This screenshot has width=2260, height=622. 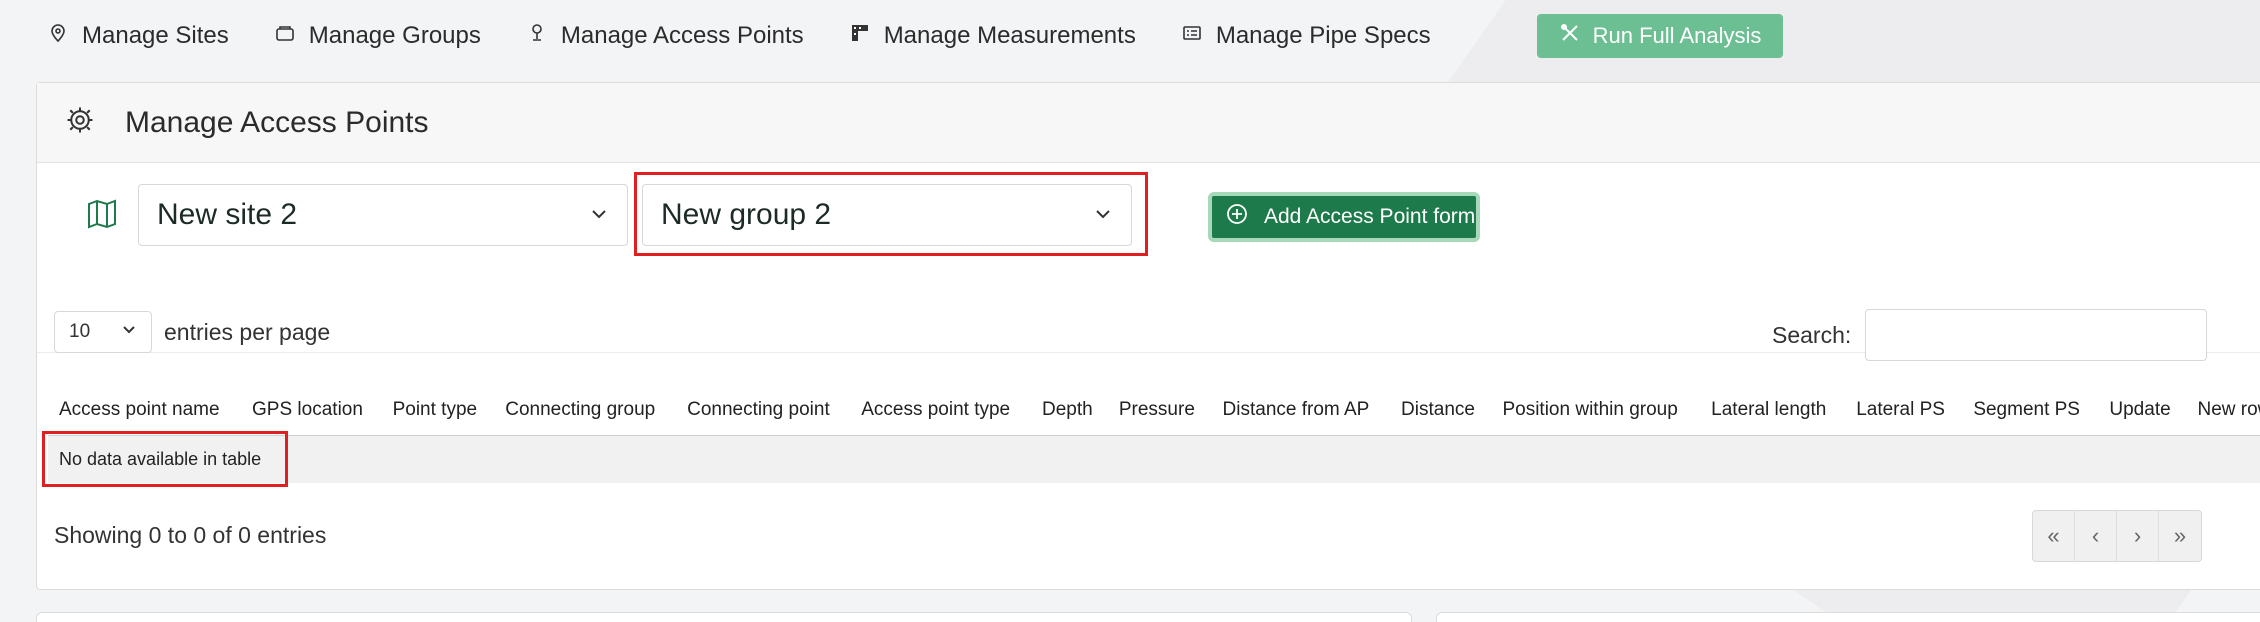 What do you see at coordinates (940, 410) in the screenshot?
I see `column-header: Access point type` at bounding box center [940, 410].